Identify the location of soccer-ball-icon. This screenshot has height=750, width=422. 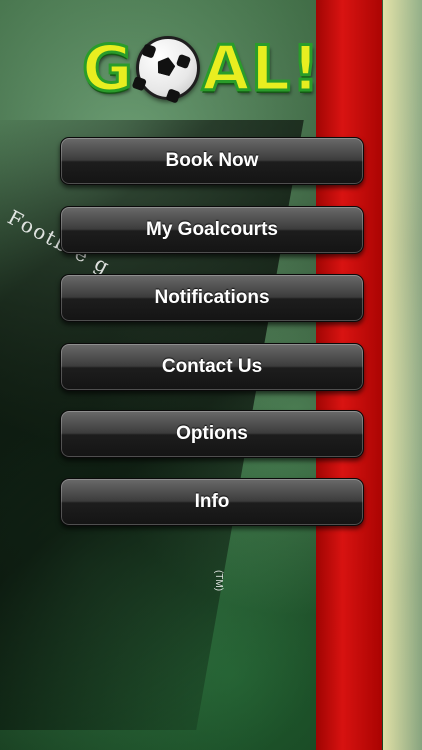
(167, 68).